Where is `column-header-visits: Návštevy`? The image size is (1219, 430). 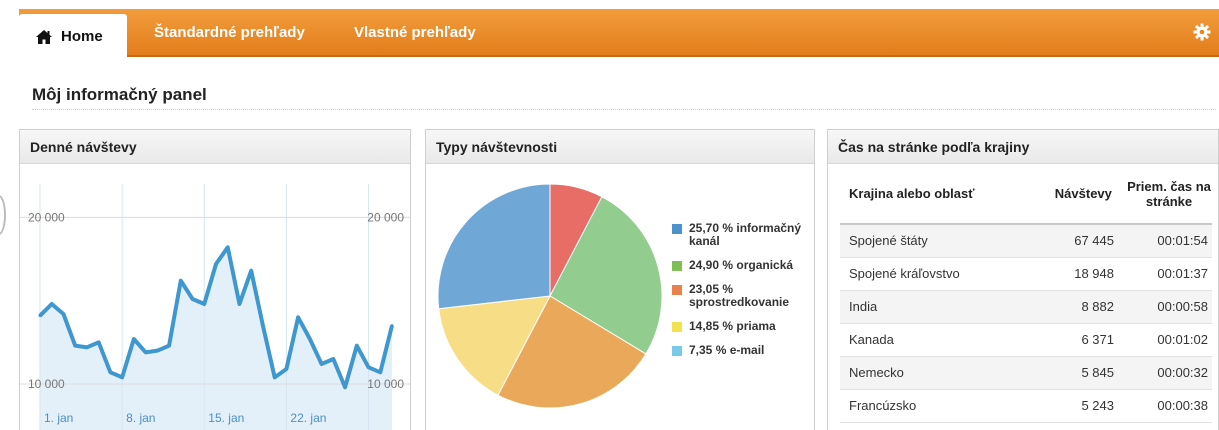 column-header-visits: Návštevy is located at coordinates (1083, 194).